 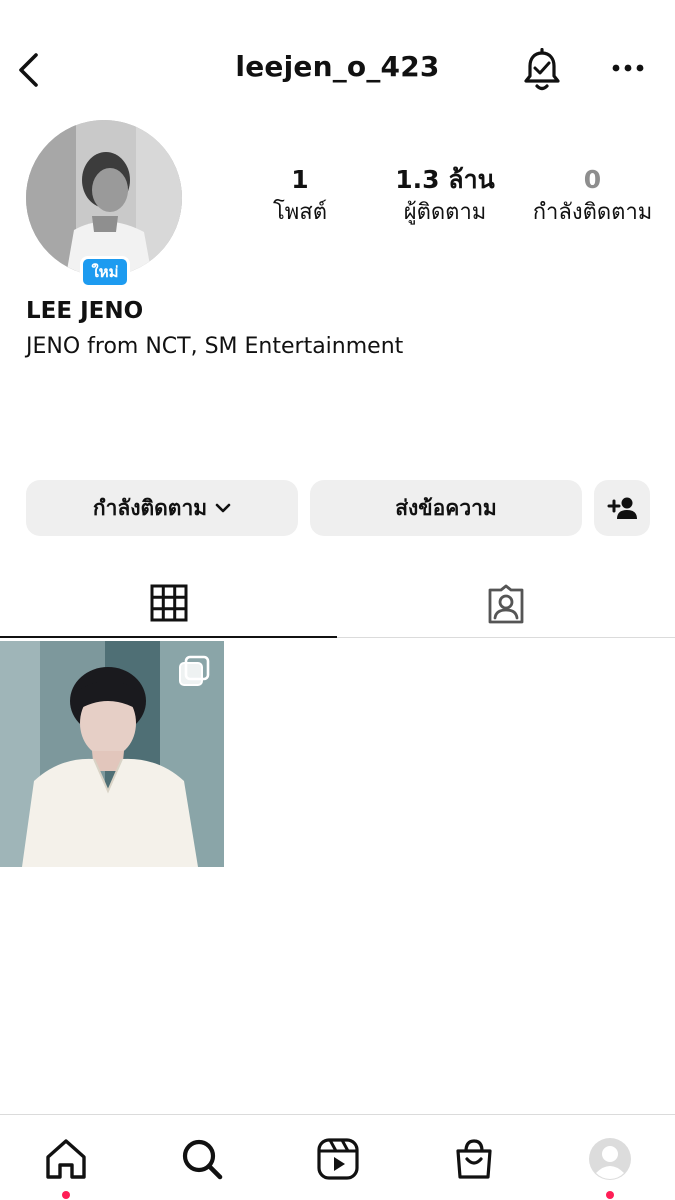 I want to click on posts-count: 1, so click(x=300, y=179).